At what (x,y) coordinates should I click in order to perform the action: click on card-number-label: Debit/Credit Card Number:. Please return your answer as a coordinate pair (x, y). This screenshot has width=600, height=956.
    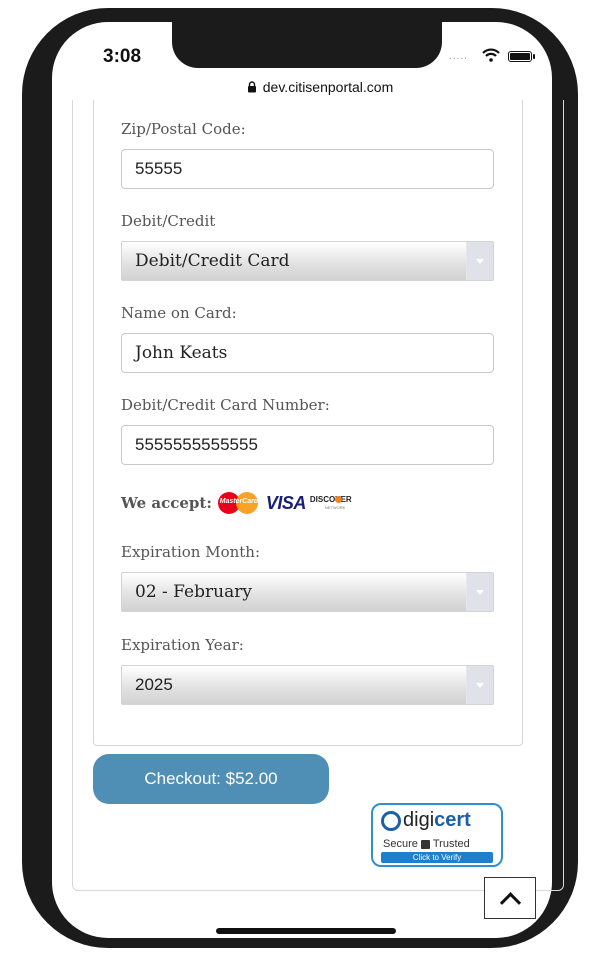
    Looking at the image, I should click on (225, 405).